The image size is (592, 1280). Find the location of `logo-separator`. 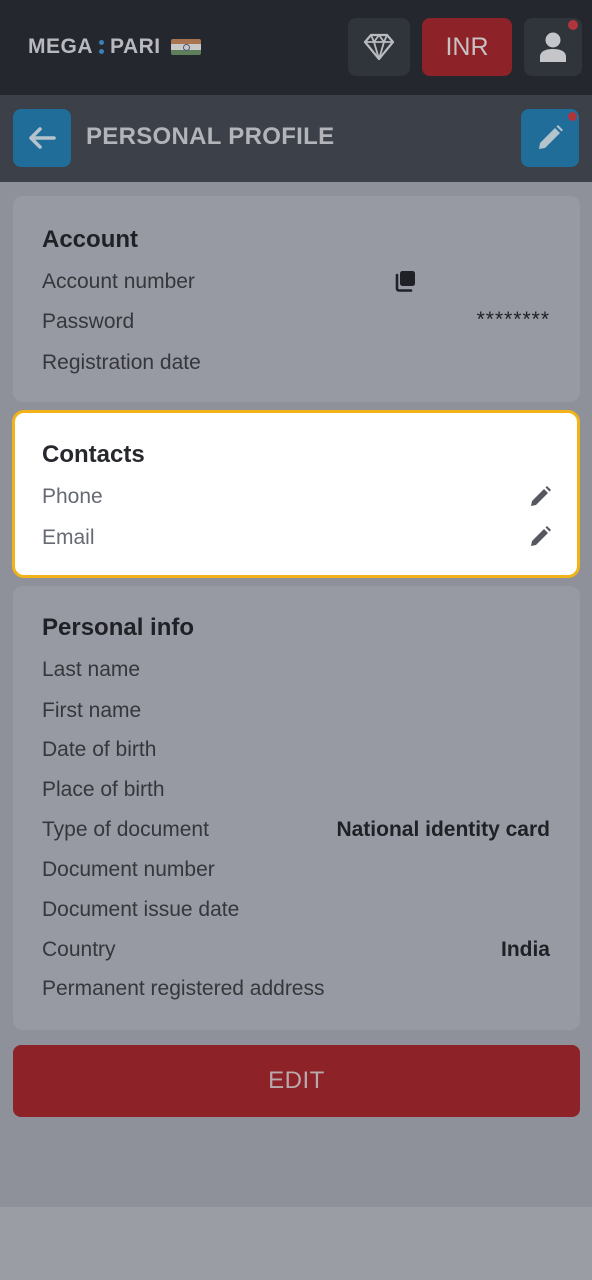

logo-separator is located at coordinates (101, 47).